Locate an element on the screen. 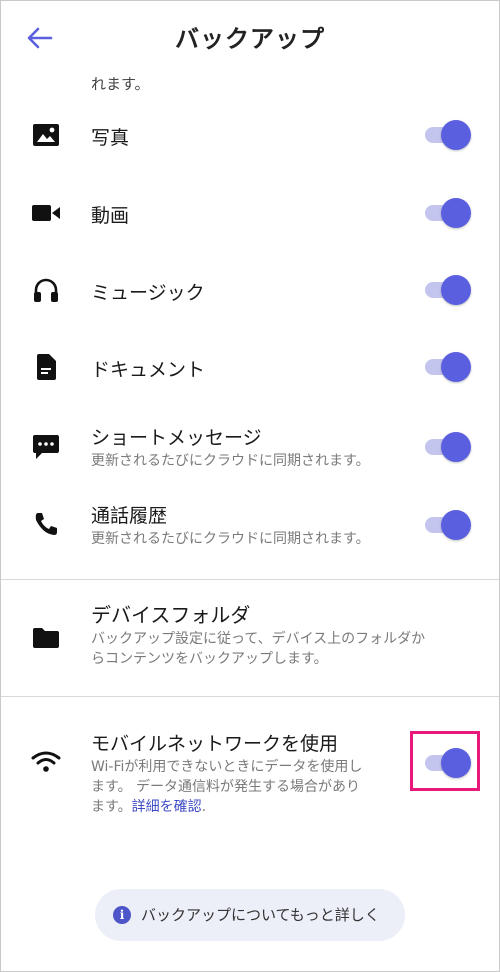 This screenshot has width=500, height=972. video-camera-icon is located at coordinates (46, 213).